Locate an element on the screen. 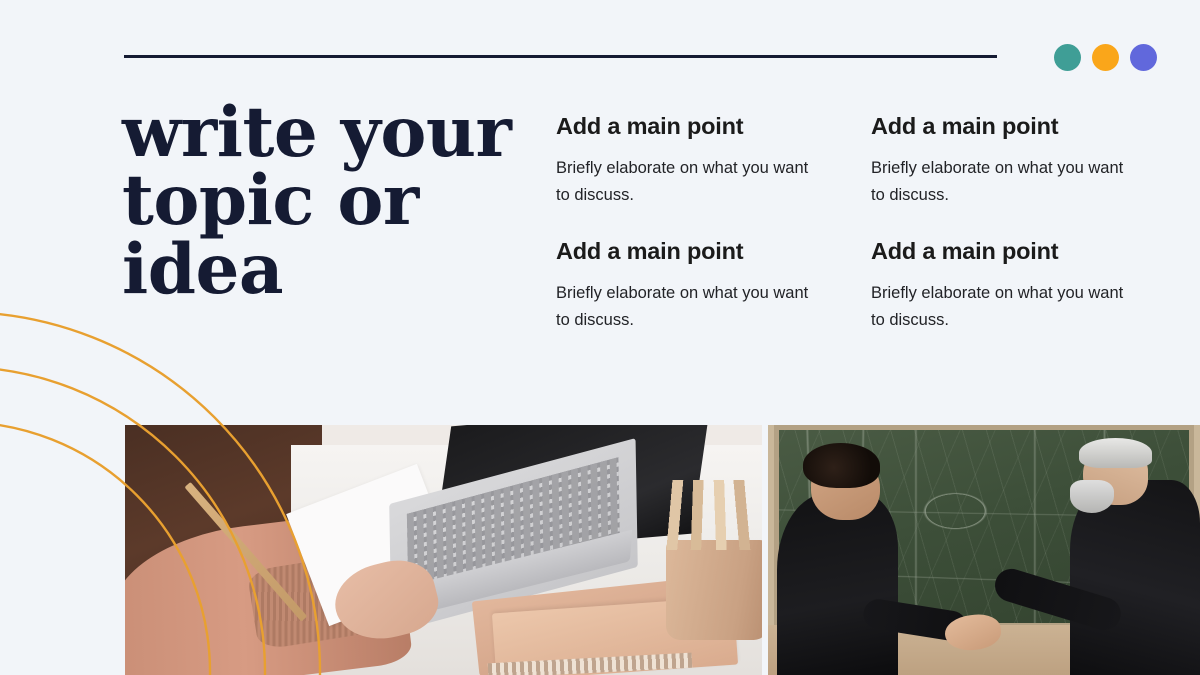 The width and height of the screenshot is (1200, 675). professor-beard is located at coordinates (1092, 496).